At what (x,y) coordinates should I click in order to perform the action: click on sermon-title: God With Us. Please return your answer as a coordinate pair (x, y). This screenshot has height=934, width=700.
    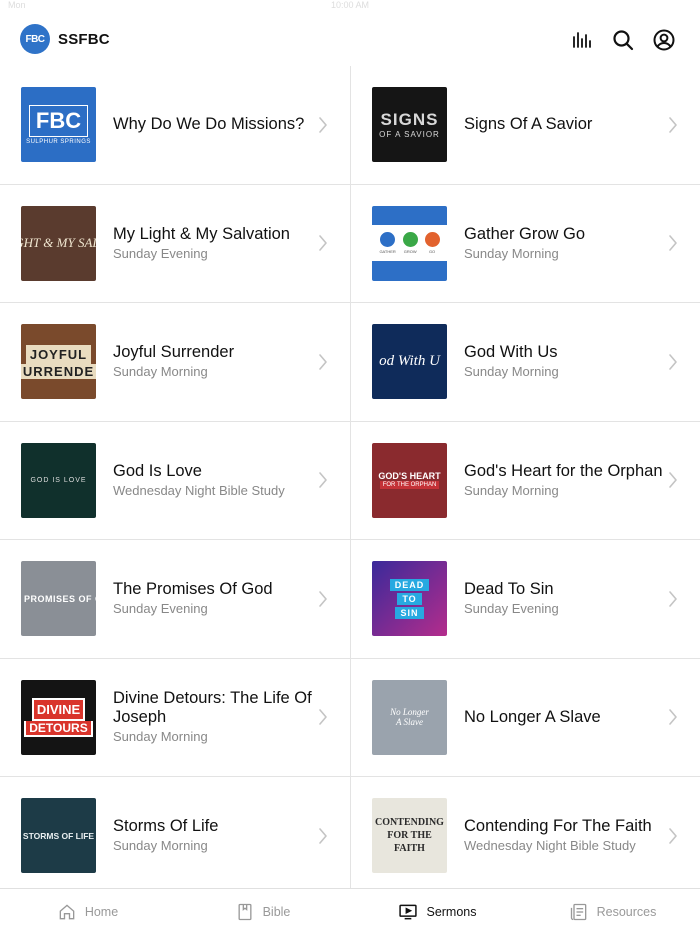
    Looking at the image, I should click on (511, 352).